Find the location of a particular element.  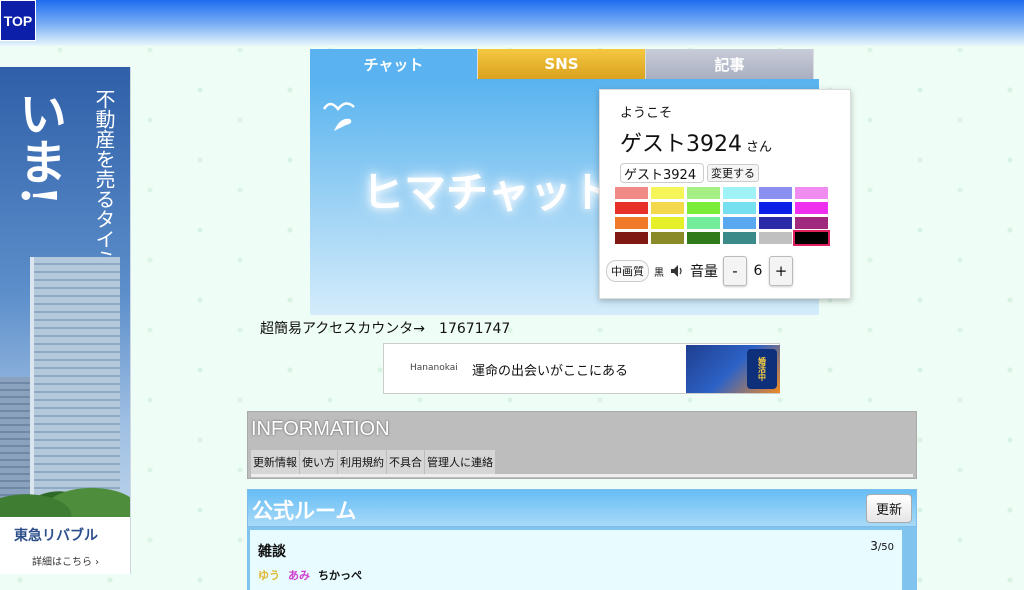

room-count-current: 3 is located at coordinates (874, 546).